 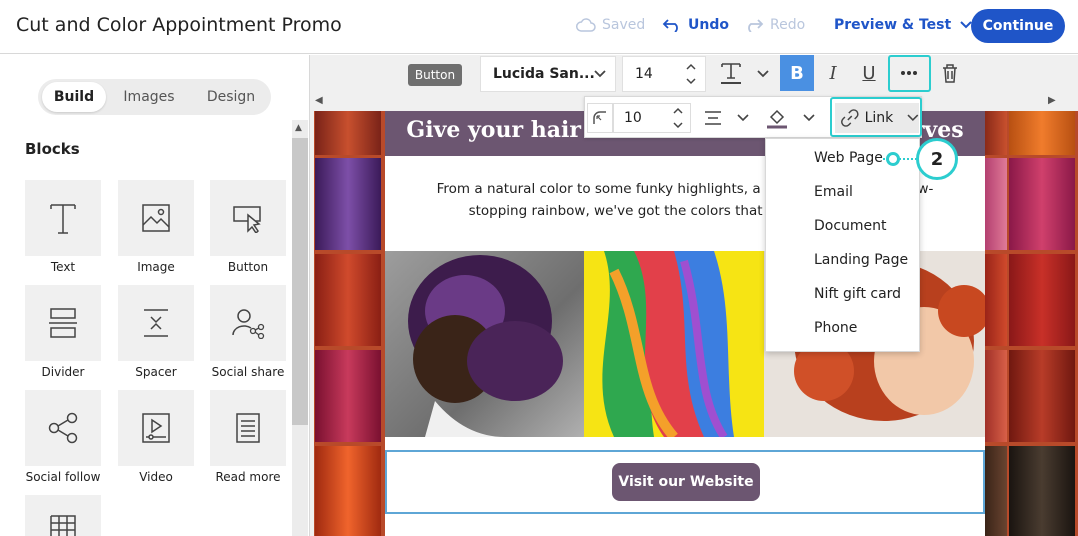 I want to click on block-spacer, so click(x=156, y=323).